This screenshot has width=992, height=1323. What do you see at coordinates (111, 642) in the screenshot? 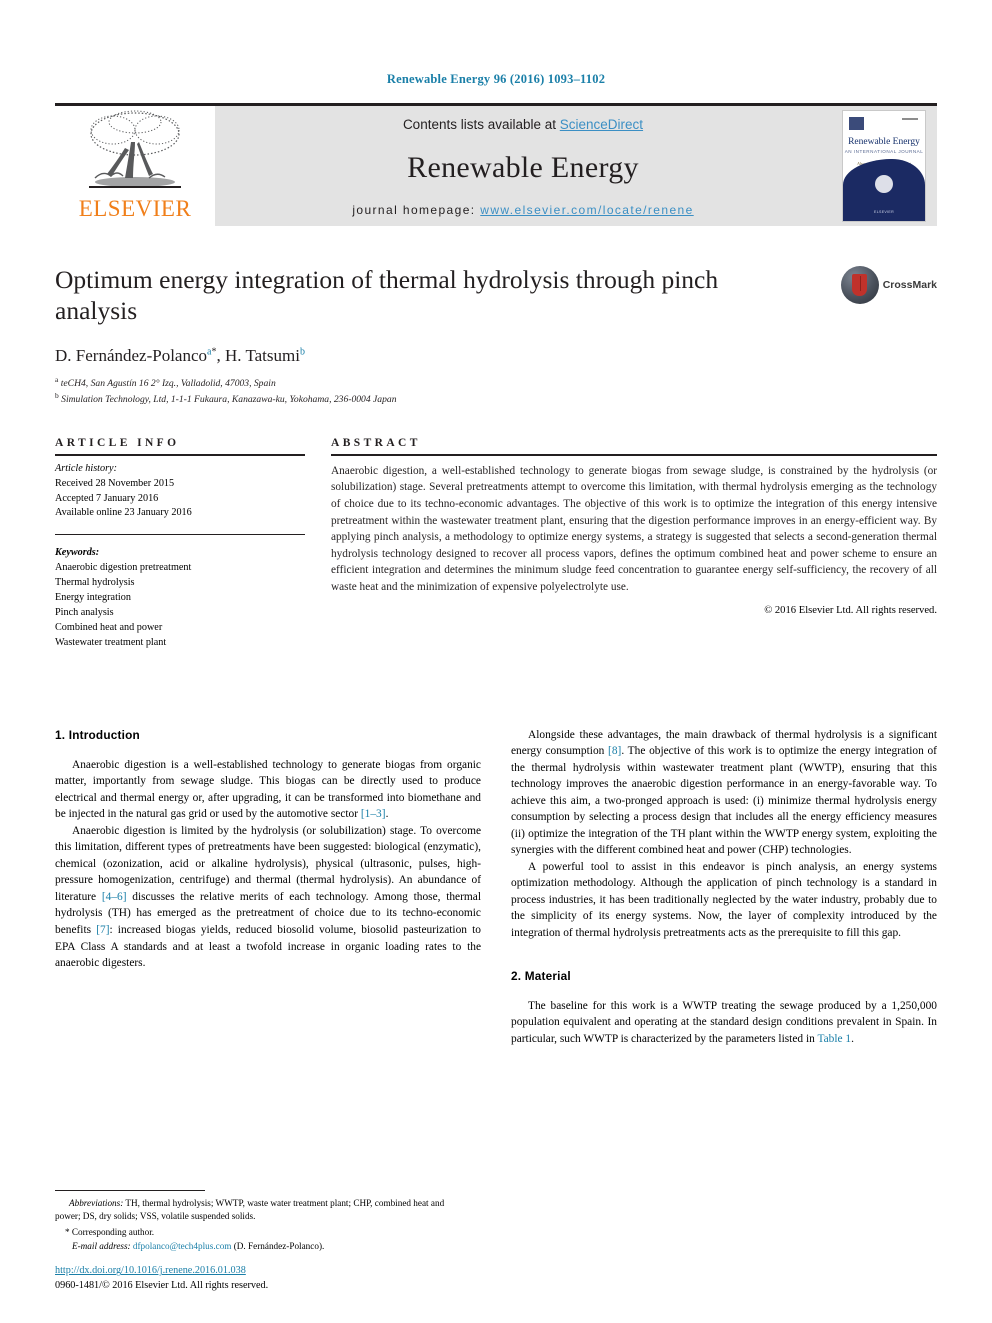
I see `keyword-item: Wastewater treatment plant` at bounding box center [111, 642].